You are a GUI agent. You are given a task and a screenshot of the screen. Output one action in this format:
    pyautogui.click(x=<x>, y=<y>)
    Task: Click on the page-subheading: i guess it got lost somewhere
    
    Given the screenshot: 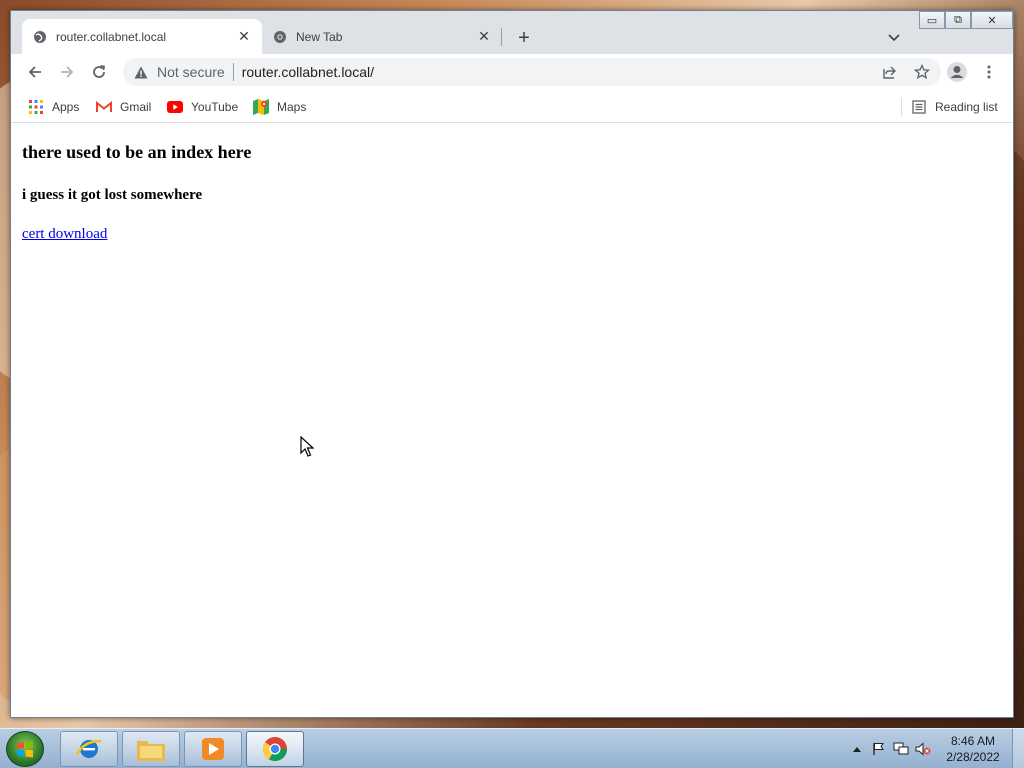 What is the action you would take?
    pyautogui.click(x=112, y=195)
    